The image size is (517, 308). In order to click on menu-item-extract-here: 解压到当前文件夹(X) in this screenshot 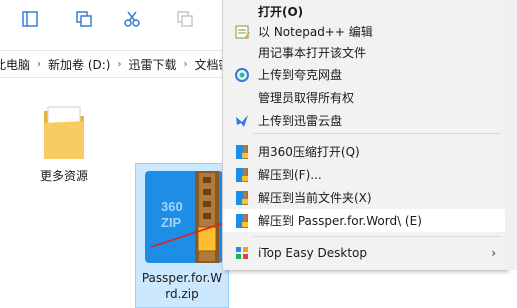, I will do `click(364, 197)`.